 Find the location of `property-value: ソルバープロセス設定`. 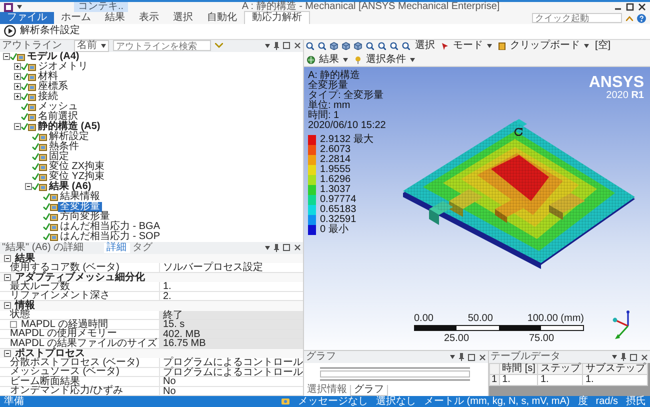

property-value: ソルバープロセス設定 is located at coordinates (231, 267).